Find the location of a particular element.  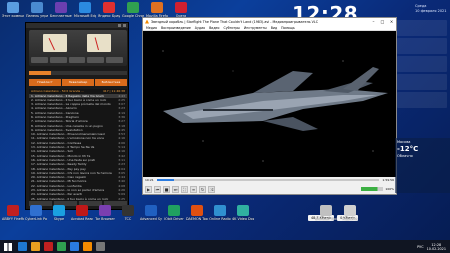

vlc-menu-item: Медиа is located at coordinates (151, 27).